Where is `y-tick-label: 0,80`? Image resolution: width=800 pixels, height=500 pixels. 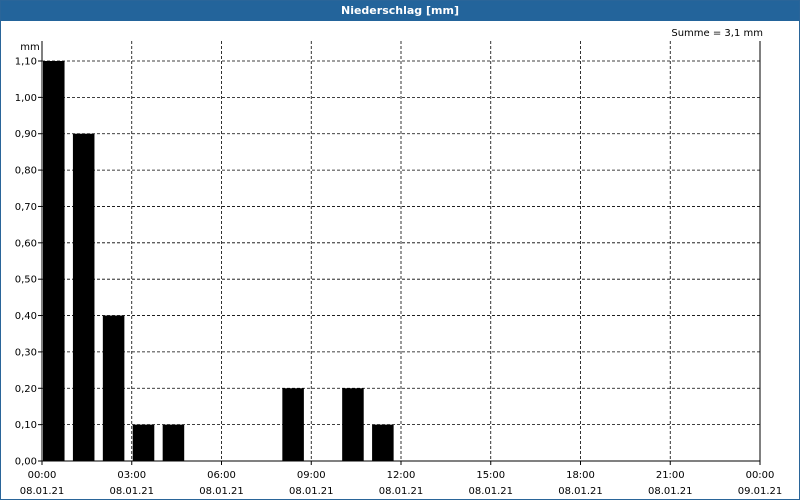 y-tick-label: 0,80 is located at coordinates (26, 171).